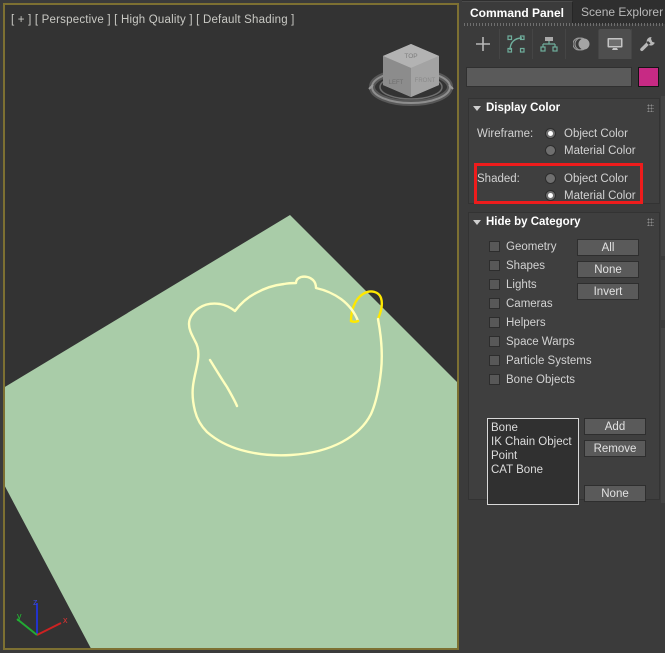  What do you see at coordinates (533, 222) in the screenshot?
I see `hide-by-category-title: Hide by Category` at bounding box center [533, 222].